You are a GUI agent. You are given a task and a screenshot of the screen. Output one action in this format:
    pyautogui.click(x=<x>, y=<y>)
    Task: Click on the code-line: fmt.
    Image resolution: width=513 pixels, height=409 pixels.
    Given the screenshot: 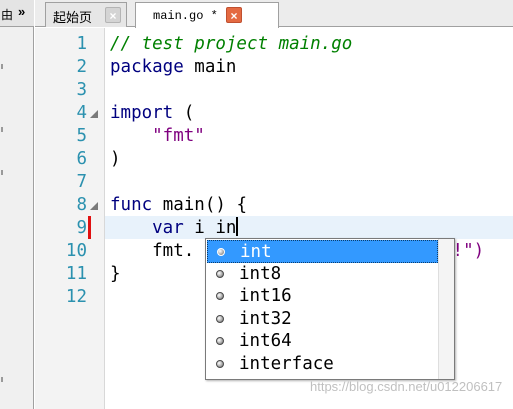 What is the action you would take?
    pyautogui.click(x=152, y=251)
    